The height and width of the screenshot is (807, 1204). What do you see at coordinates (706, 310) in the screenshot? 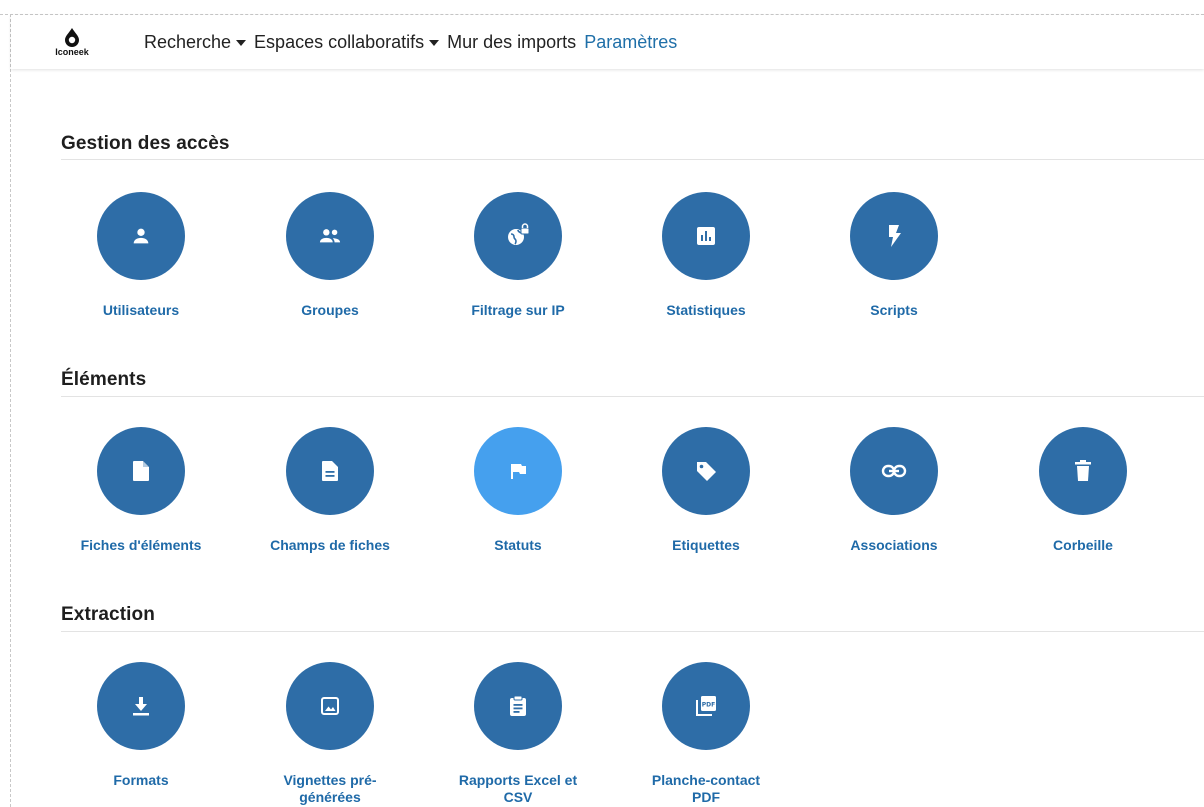
I see `tile-label: Statistiques` at bounding box center [706, 310].